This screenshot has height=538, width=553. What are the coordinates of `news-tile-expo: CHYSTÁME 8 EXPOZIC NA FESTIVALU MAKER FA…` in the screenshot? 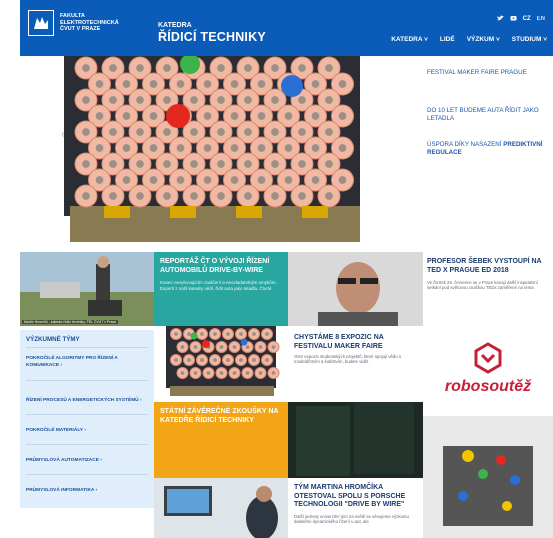 It's located at (355, 364).